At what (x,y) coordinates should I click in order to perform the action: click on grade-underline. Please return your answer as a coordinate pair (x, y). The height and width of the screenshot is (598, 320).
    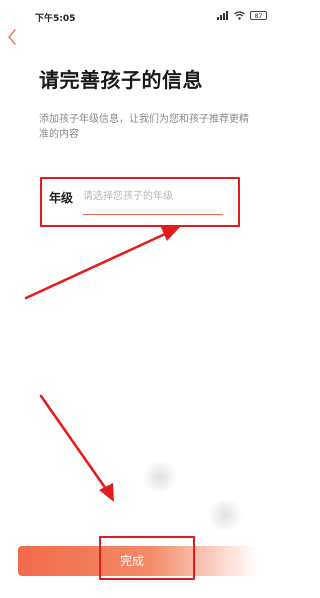
    Looking at the image, I should click on (153, 214).